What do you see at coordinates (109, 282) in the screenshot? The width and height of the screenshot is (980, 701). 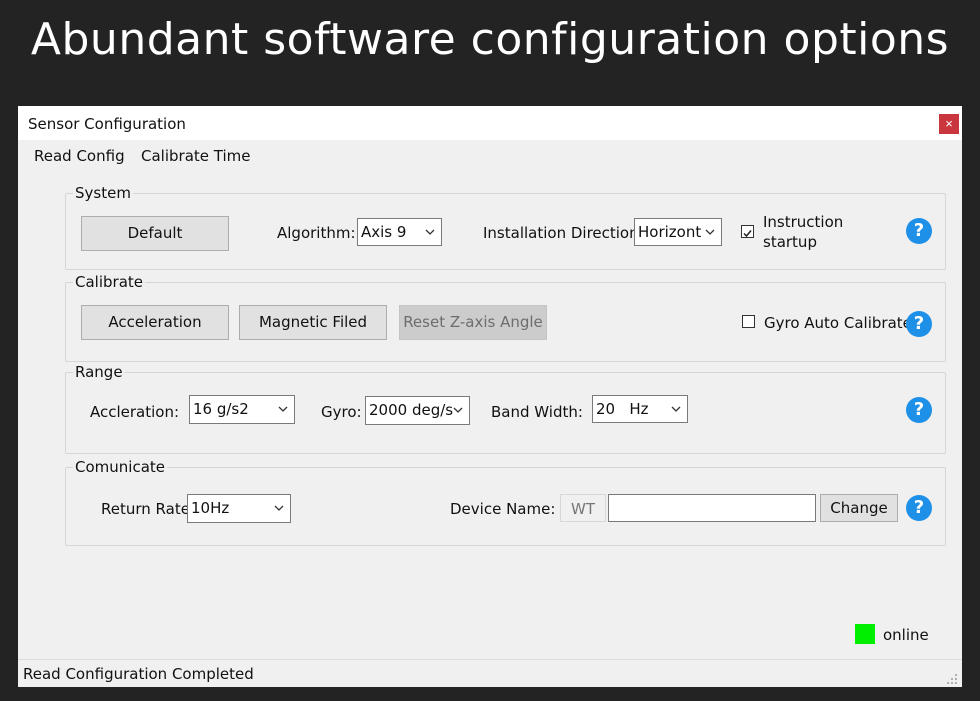 I see `calibrate-group-label: Calibrate` at bounding box center [109, 282].